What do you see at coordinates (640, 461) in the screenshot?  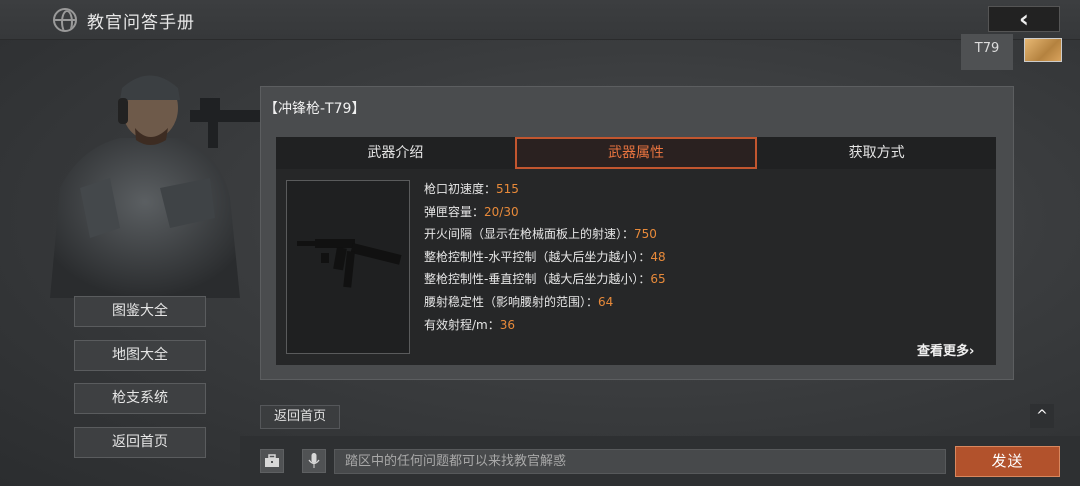 I see `question-input: 踏区中的任何问题都可以来找教官解惑` at bounding box center [640, 461].